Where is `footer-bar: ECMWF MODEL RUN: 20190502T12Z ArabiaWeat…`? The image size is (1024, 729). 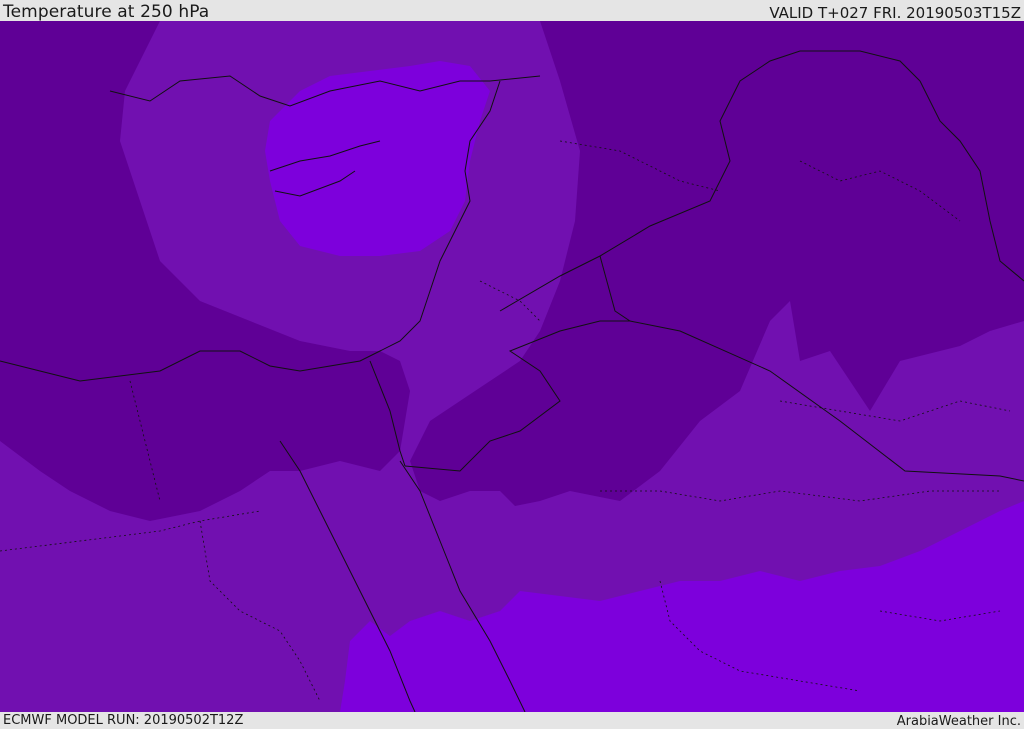
footer-bar: ECMWF MODEL RUN: 20190502T12Z ArabiaWeat… is located at coordinates (512, 720).